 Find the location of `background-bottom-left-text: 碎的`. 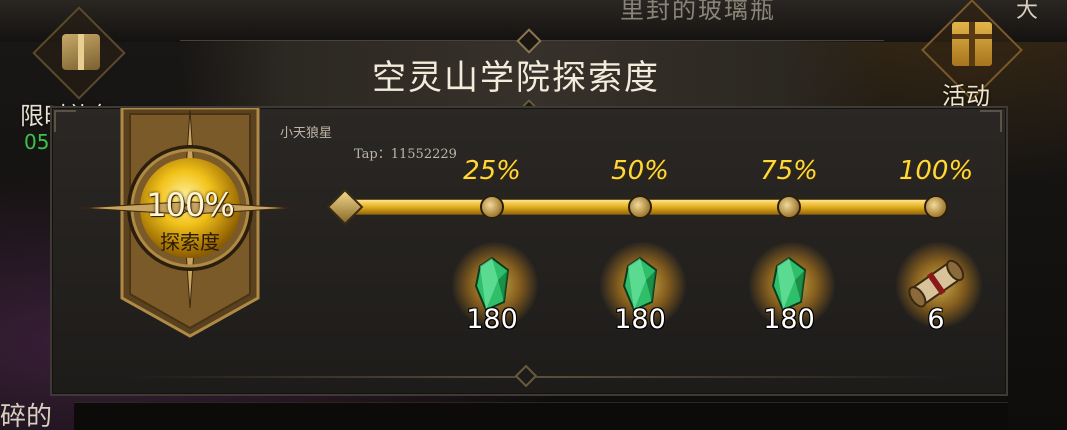

background-bottom-left-text: 碎的 is located at coordinates (26, 416).